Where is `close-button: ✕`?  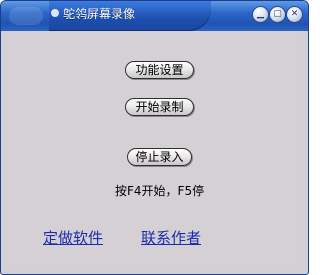
close-button: ✕ is located at coordinates (294, 14).